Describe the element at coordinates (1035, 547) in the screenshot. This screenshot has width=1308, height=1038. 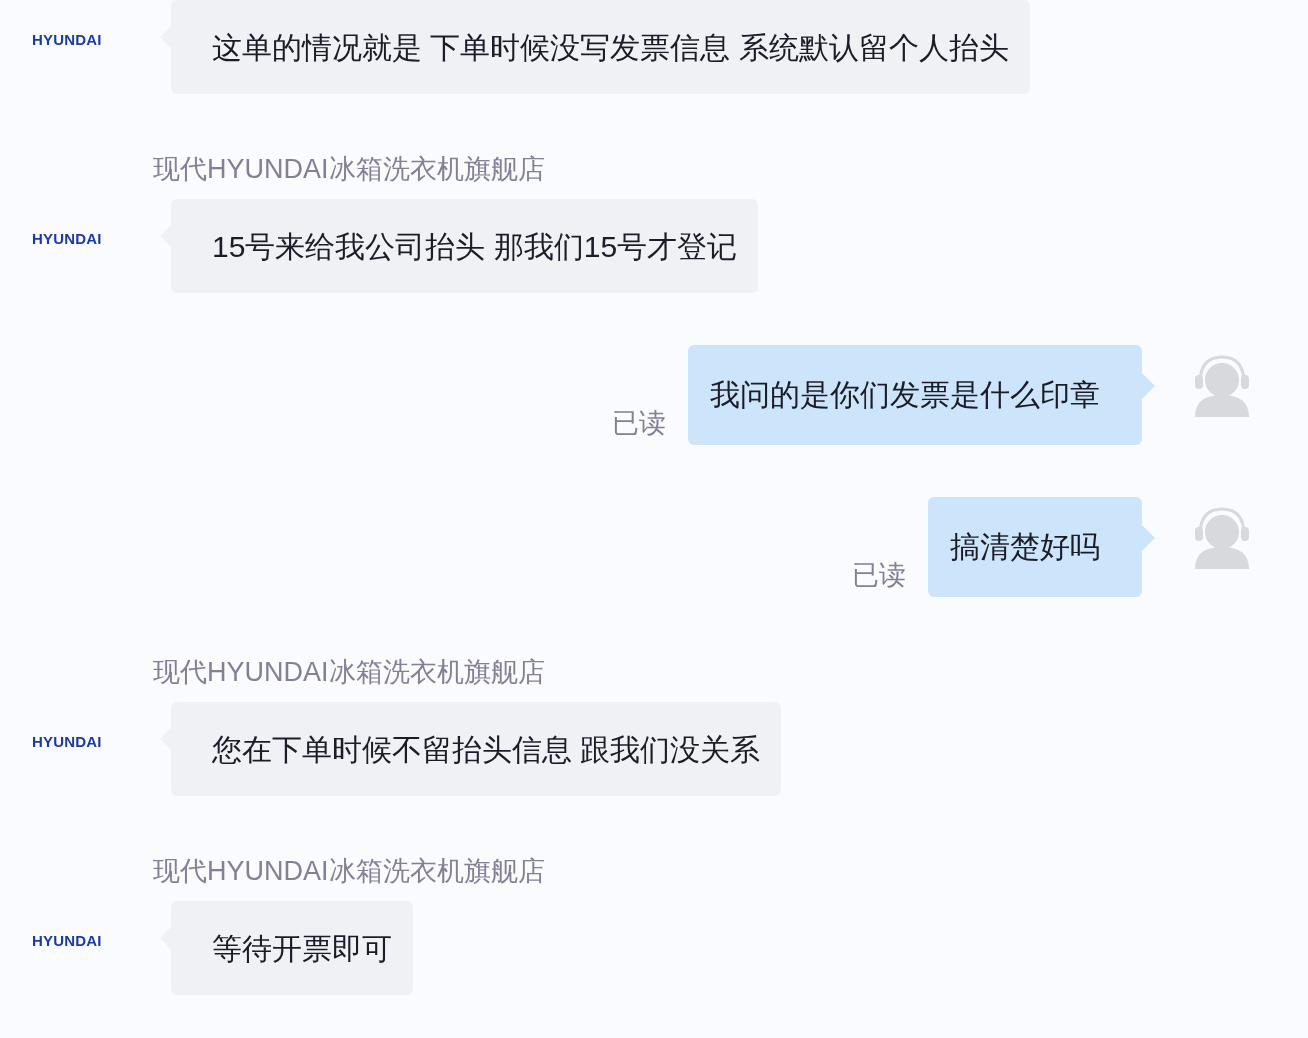
I see `message-bubble: 搞清楚好吗` at that location.